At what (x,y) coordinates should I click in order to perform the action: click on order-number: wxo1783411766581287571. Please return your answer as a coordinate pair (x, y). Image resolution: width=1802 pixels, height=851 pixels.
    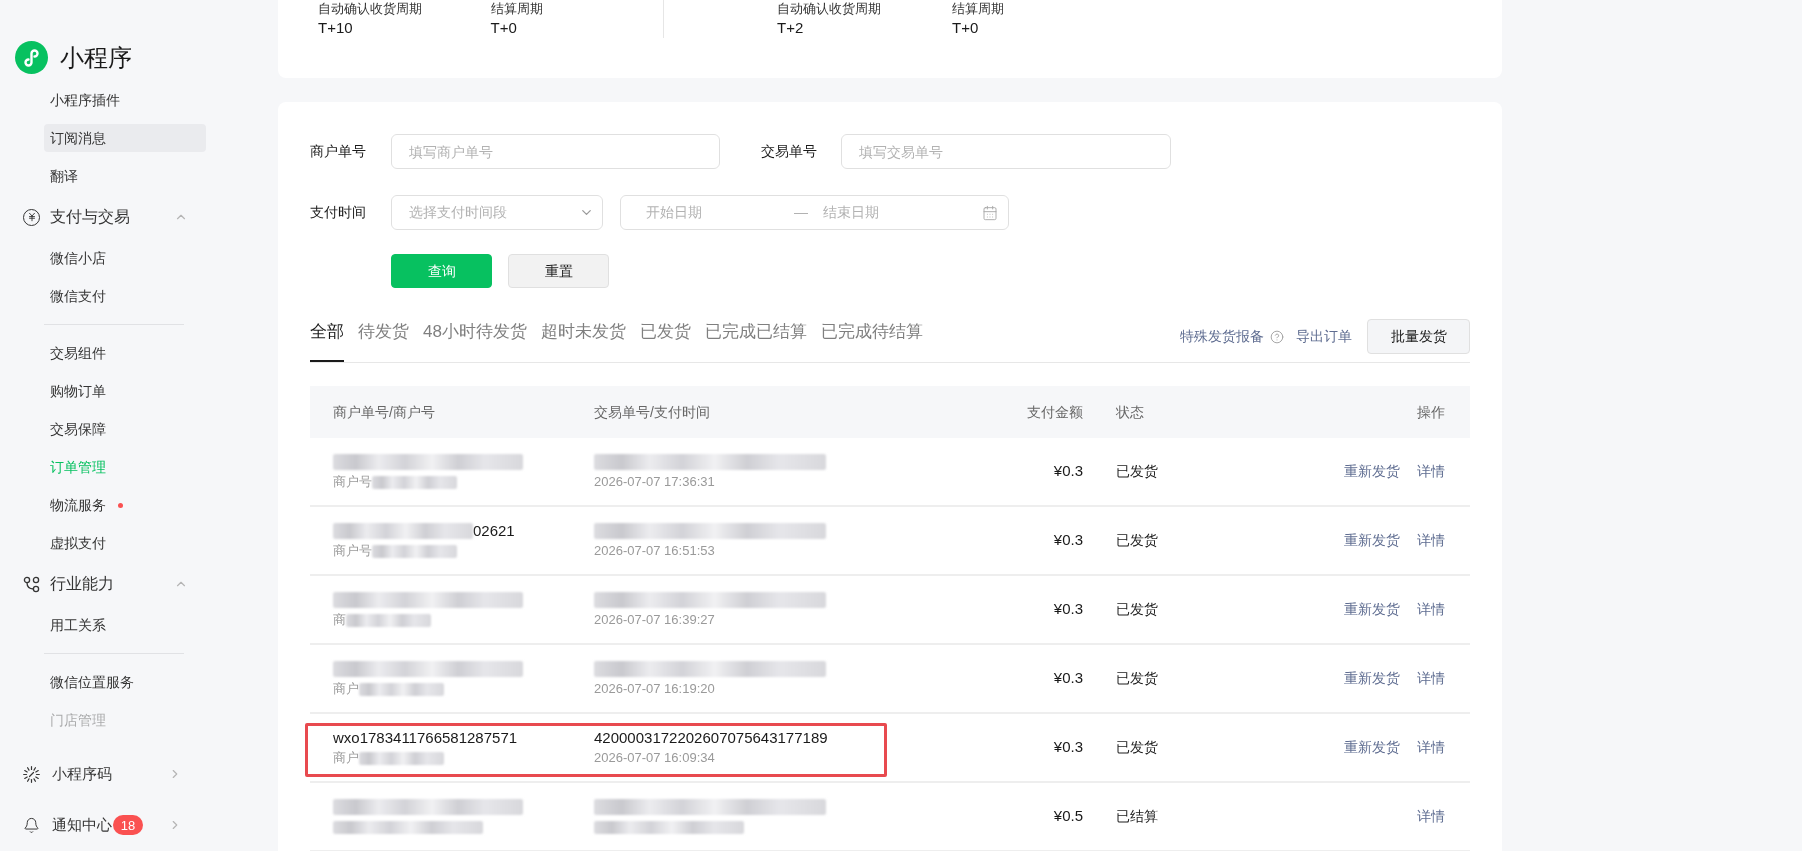
    Looking at the image, I should click on (425, 737).